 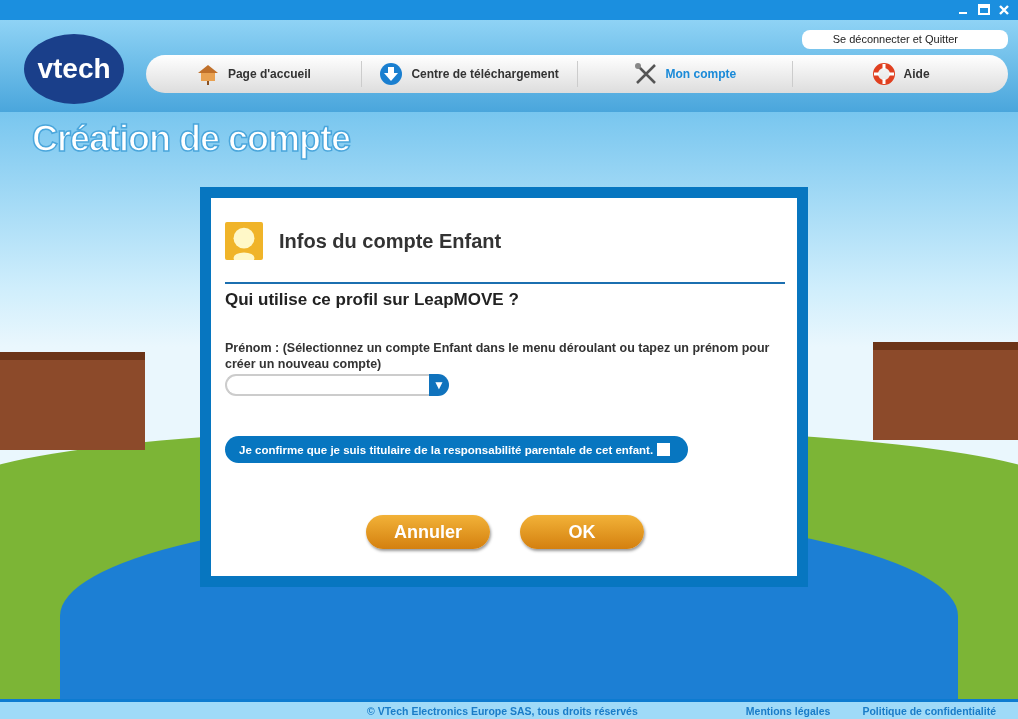 I want to click on page-title: Création de compte, so click(x=191, y=139).